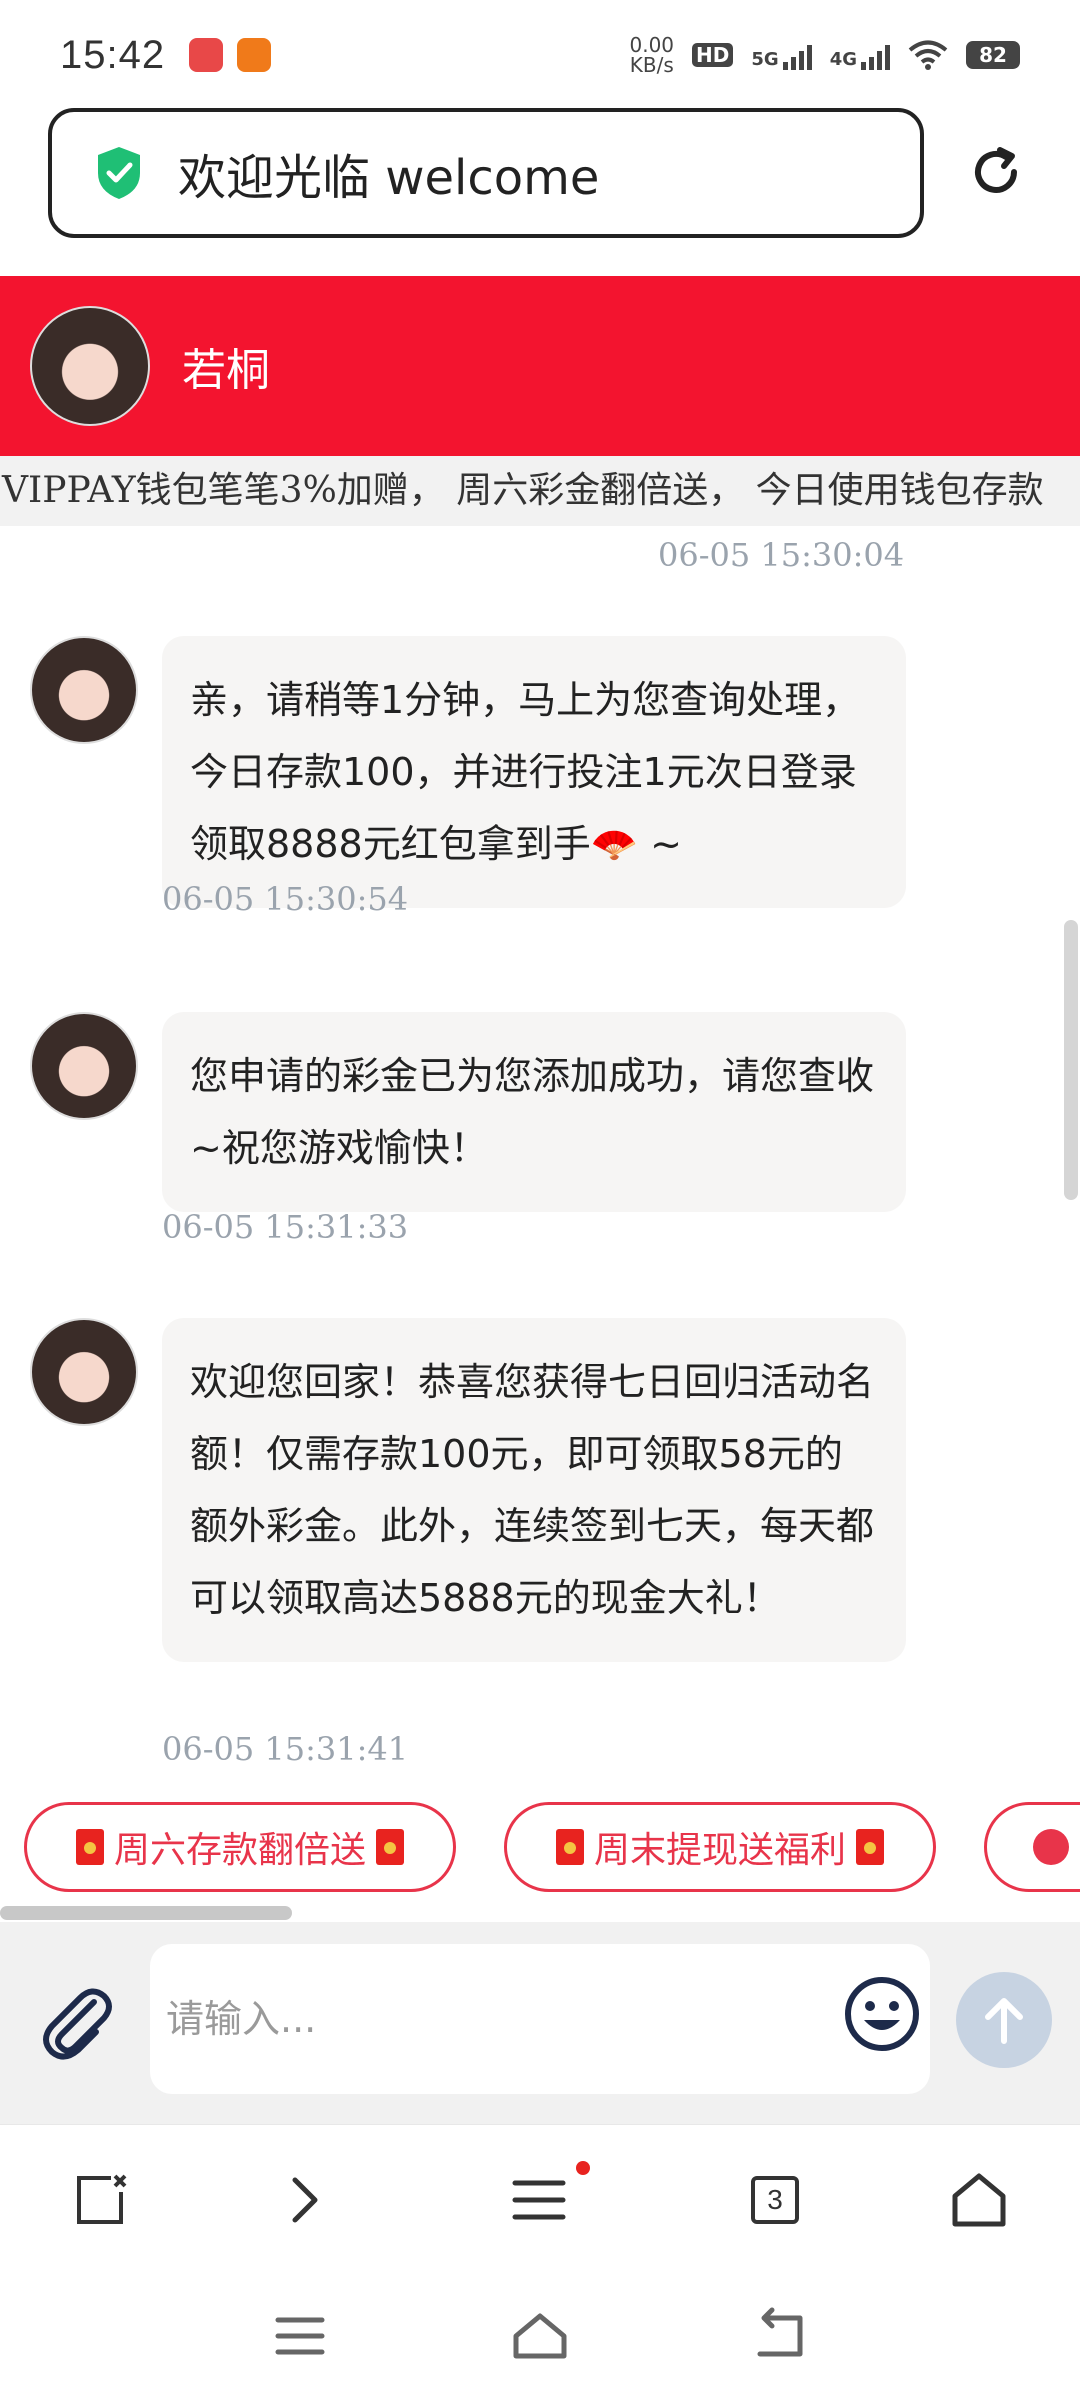 The width and height of the screenshot is (1080, 2400). Describe the element at coordinates (1071, 1060) in the screenshot. I see `chat-scrollbar-thumb` at that location.